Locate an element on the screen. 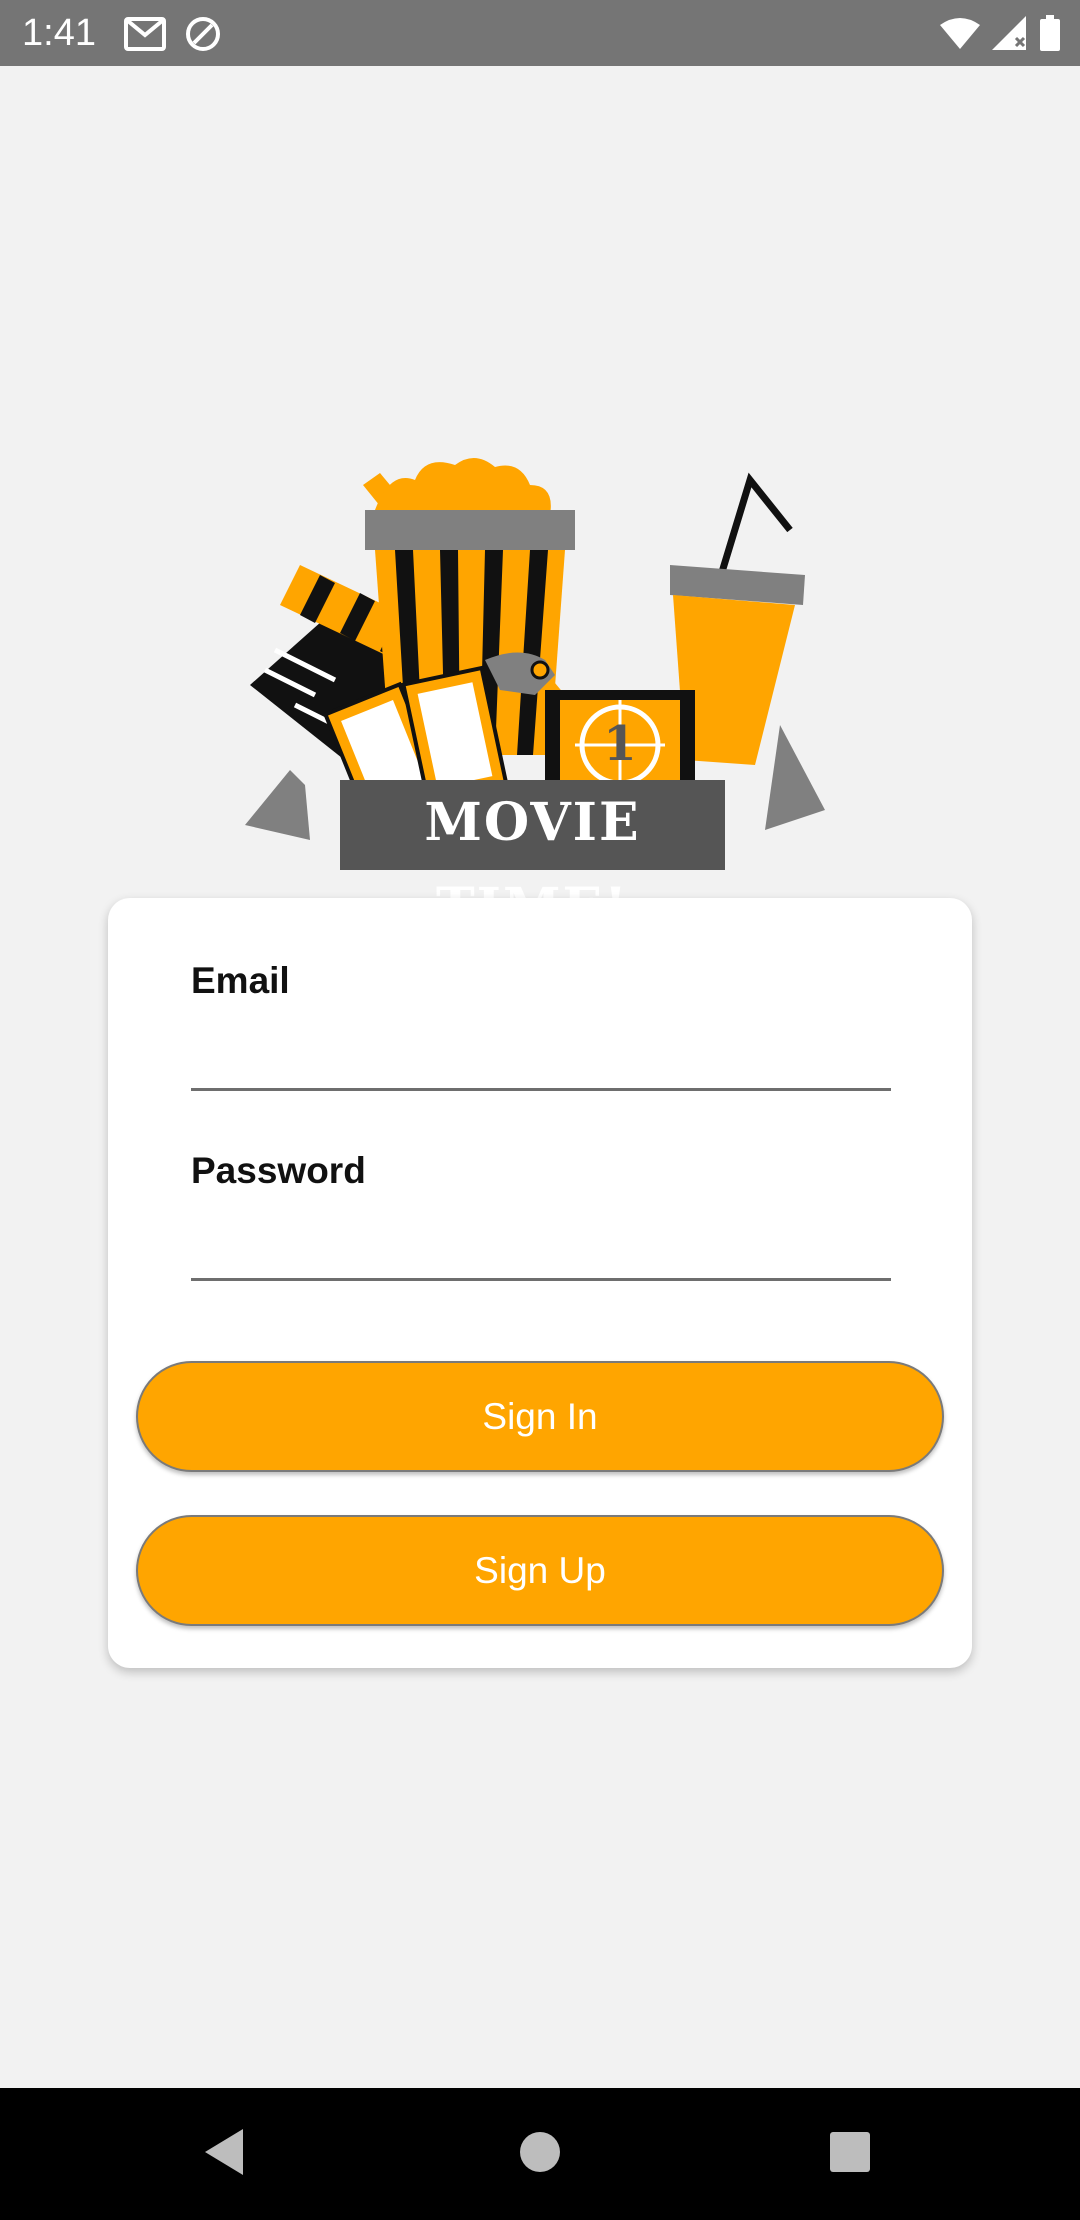 This screenshot has width=1080, height=2220. home-button is located at coordinates (540, 2154).